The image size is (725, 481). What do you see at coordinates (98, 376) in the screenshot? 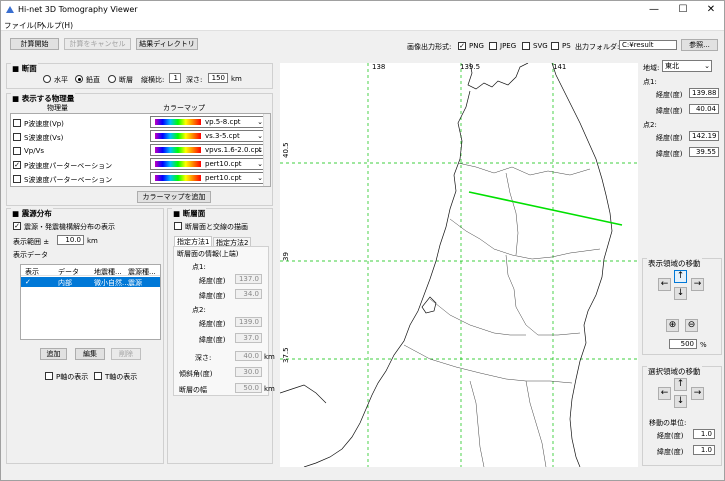
I see `t-axis-checkbox` at bounding box center [98, 376].